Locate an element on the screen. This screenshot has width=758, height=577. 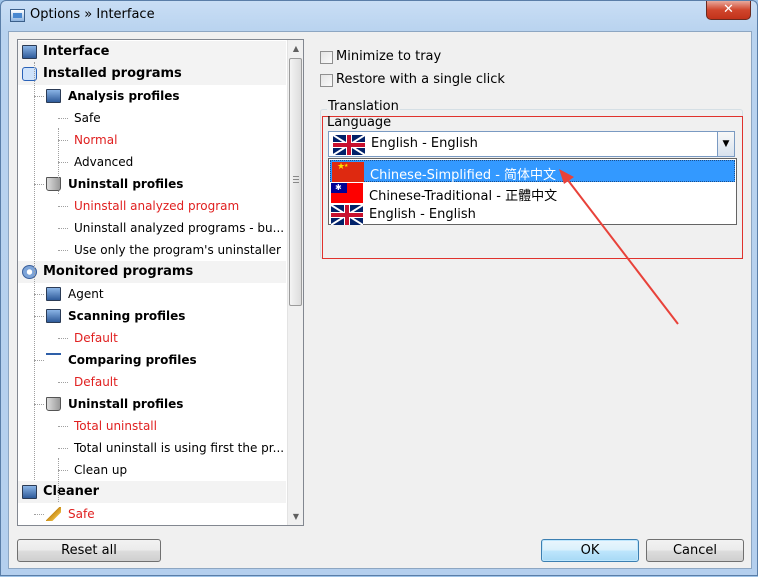
annotation-arrow is located at coordinates (619, 247).